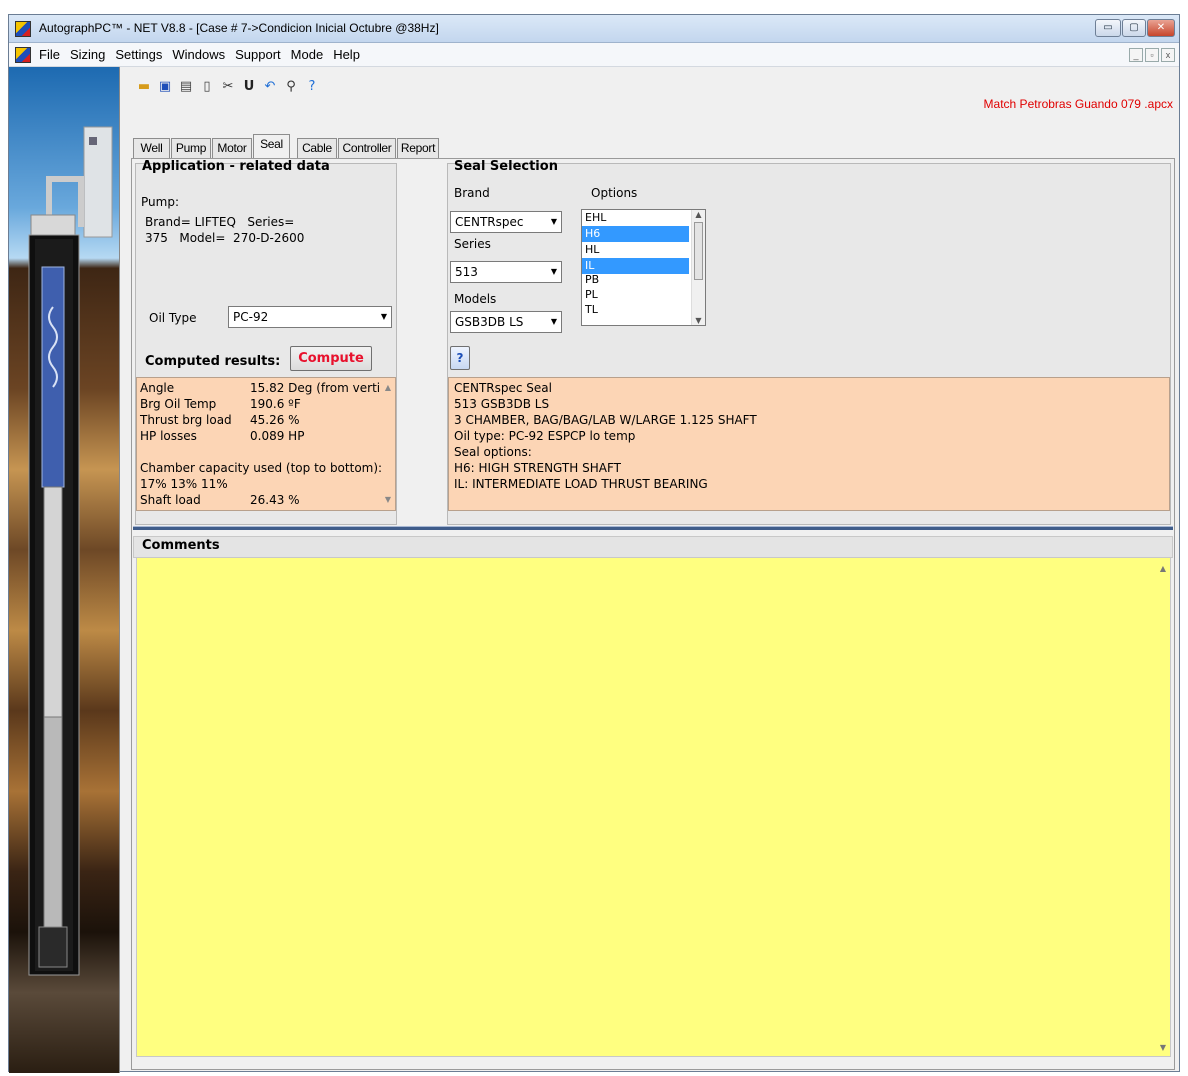 The width and height of the screenshot is (1188, 1076). Describe the element at coordinates (1108, 28) in the screenshot. I see `minimize-button: ▭` at that location.